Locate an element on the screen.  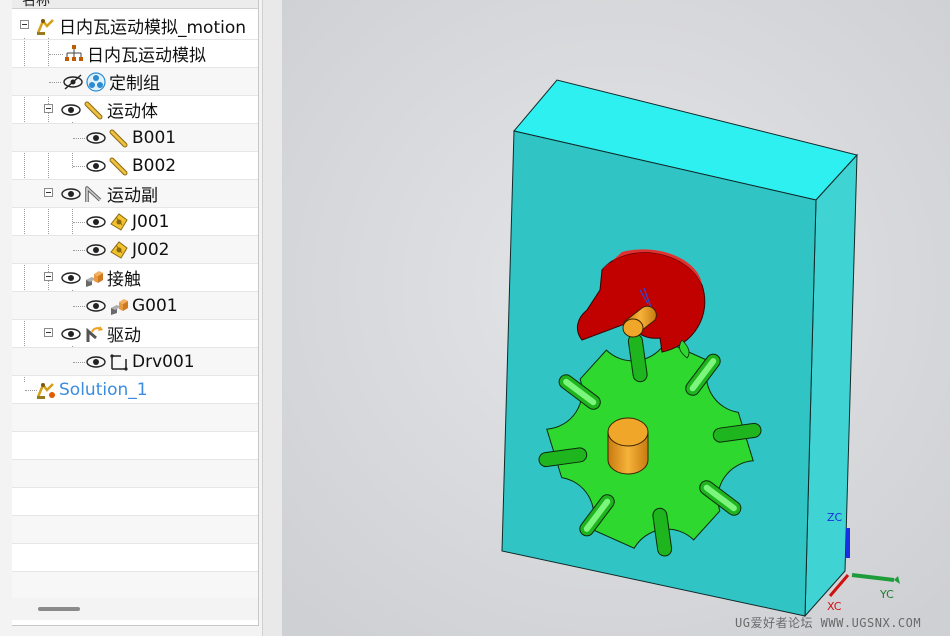
tree-row-custom-group: 定制组 is located at coordinates (135, 82).